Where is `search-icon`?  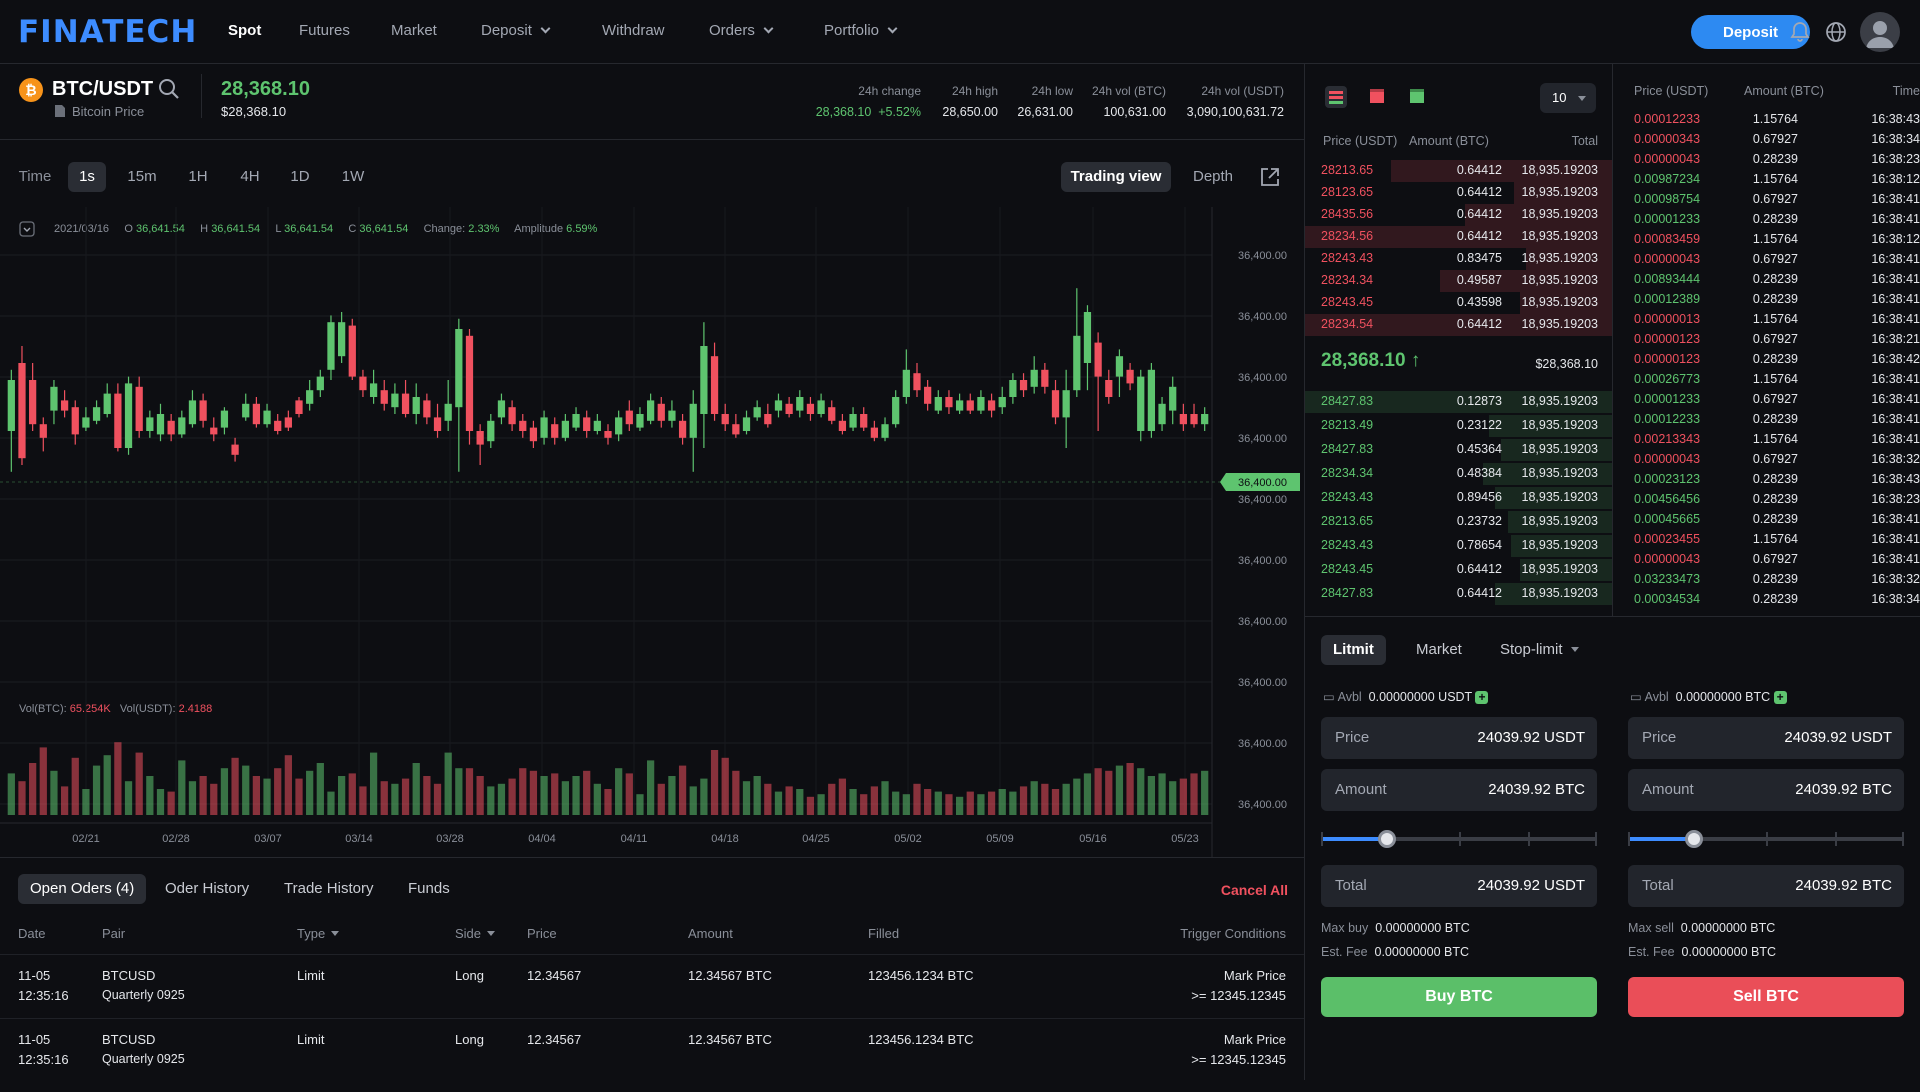 search-icon is located at coordinates (169, 89).